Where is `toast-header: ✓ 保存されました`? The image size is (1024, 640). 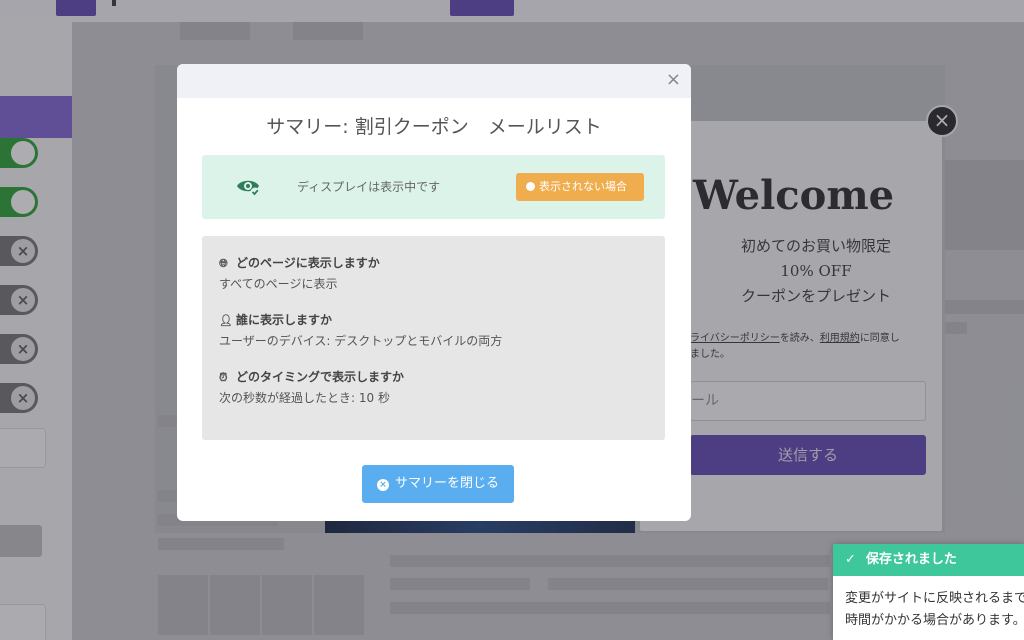 toast-header: ✓ 保存されました is located at coordinates (928, 560).